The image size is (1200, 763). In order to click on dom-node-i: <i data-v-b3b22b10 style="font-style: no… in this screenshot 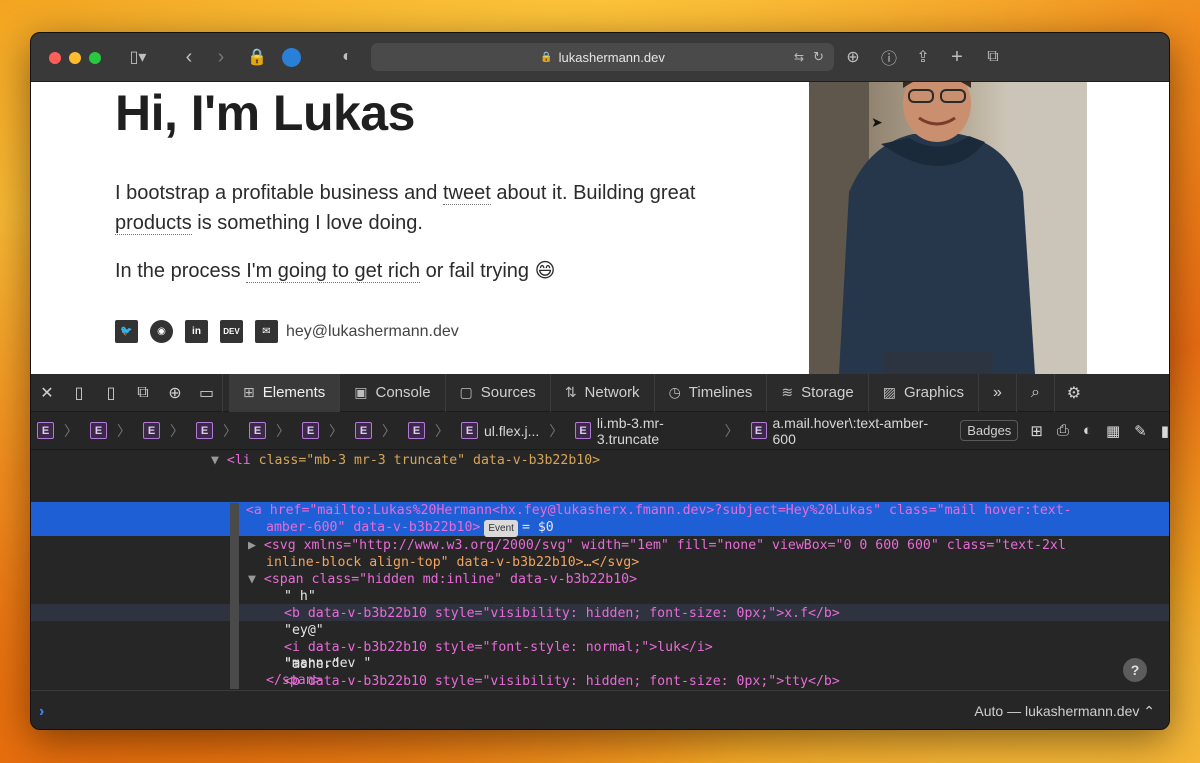, I will do `click(498, 647)`.